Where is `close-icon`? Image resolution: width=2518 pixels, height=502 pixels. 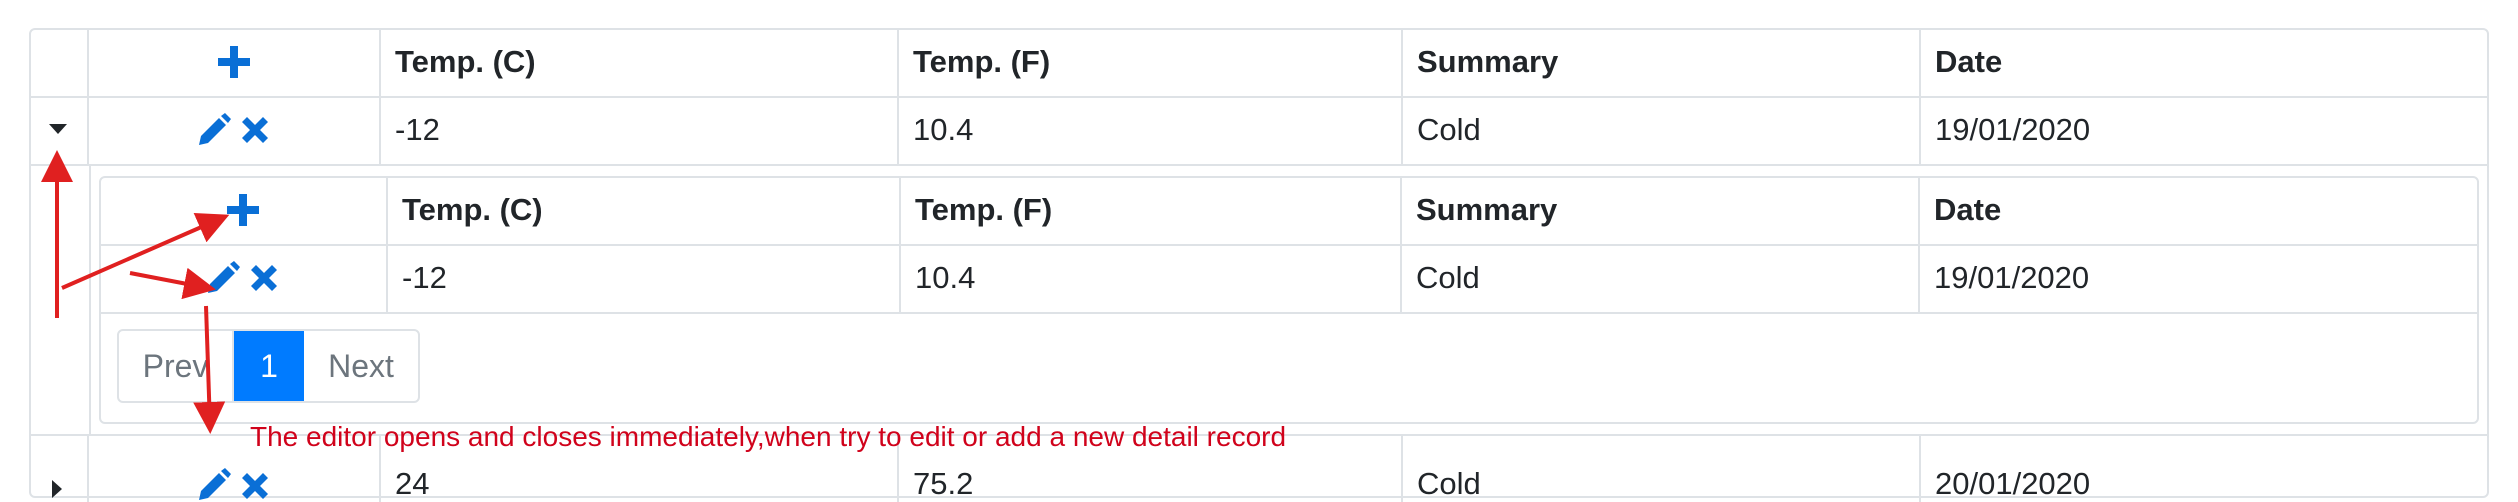
close-icon is located at coordinates (255, 486).